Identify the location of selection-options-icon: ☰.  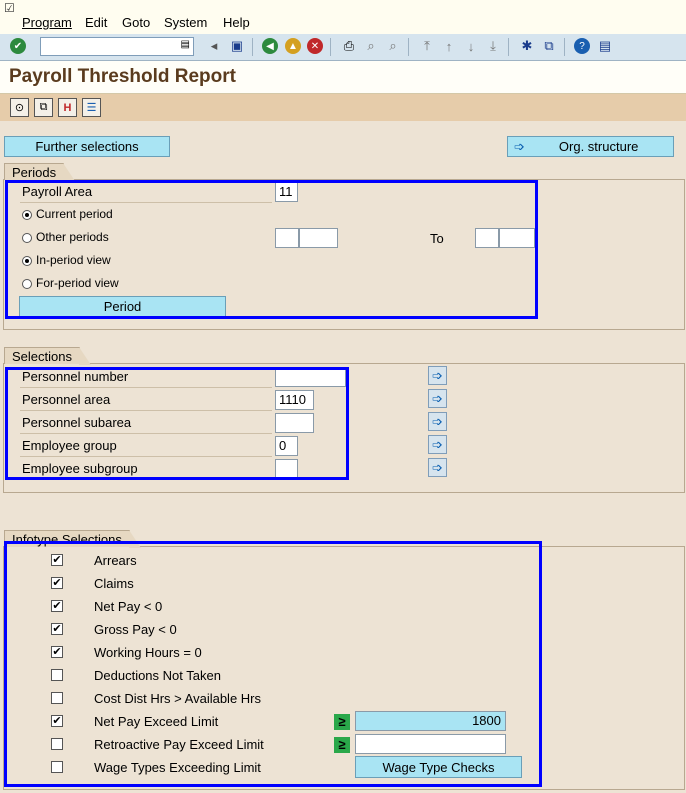
(91, 107).